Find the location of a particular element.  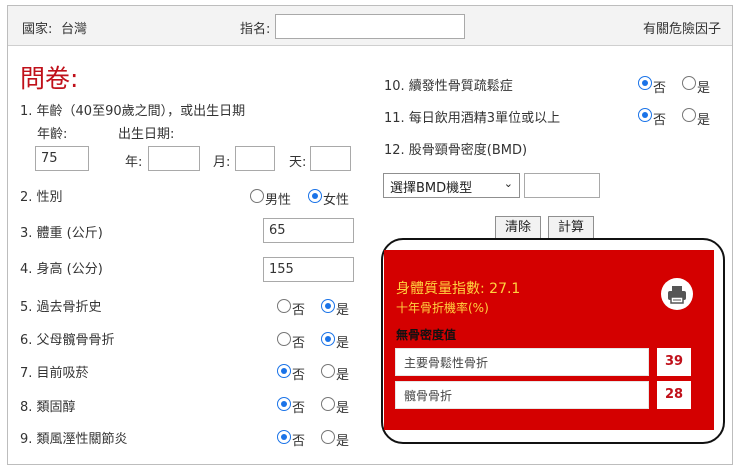

q2-label: 2. 性別 is located at coordinates (41, 197).